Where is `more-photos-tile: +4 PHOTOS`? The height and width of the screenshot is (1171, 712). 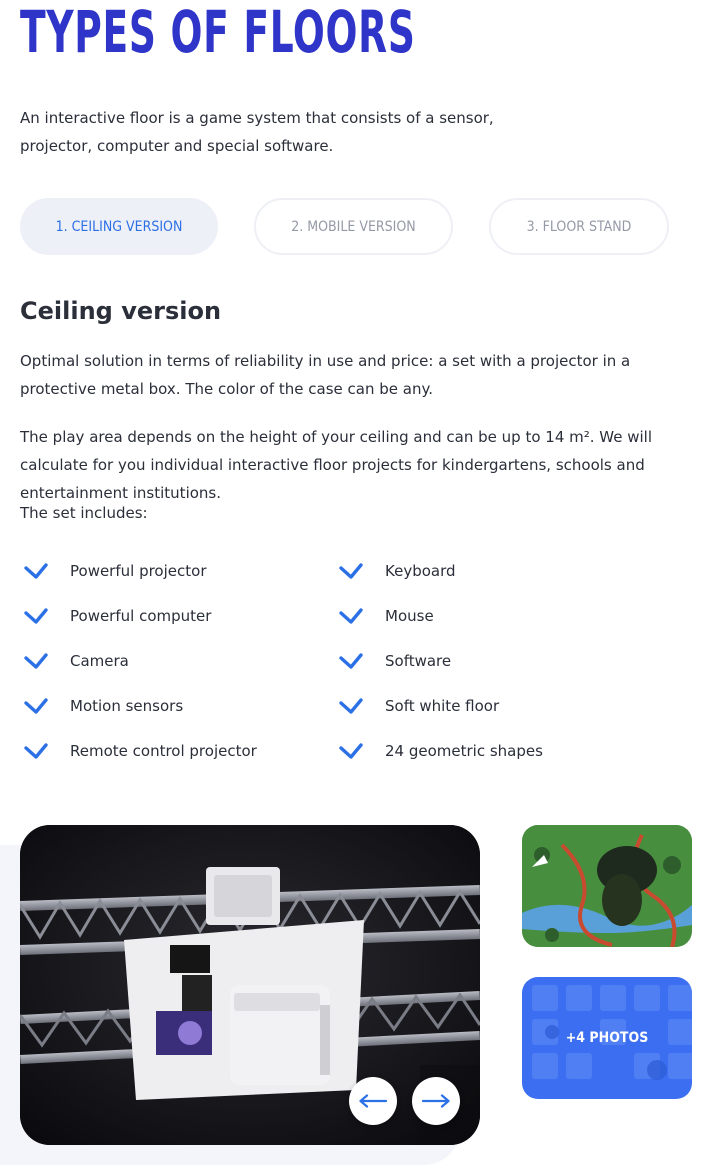 more-photos-tile: +4 PHOTOS is located at coordinates (607, 1038).